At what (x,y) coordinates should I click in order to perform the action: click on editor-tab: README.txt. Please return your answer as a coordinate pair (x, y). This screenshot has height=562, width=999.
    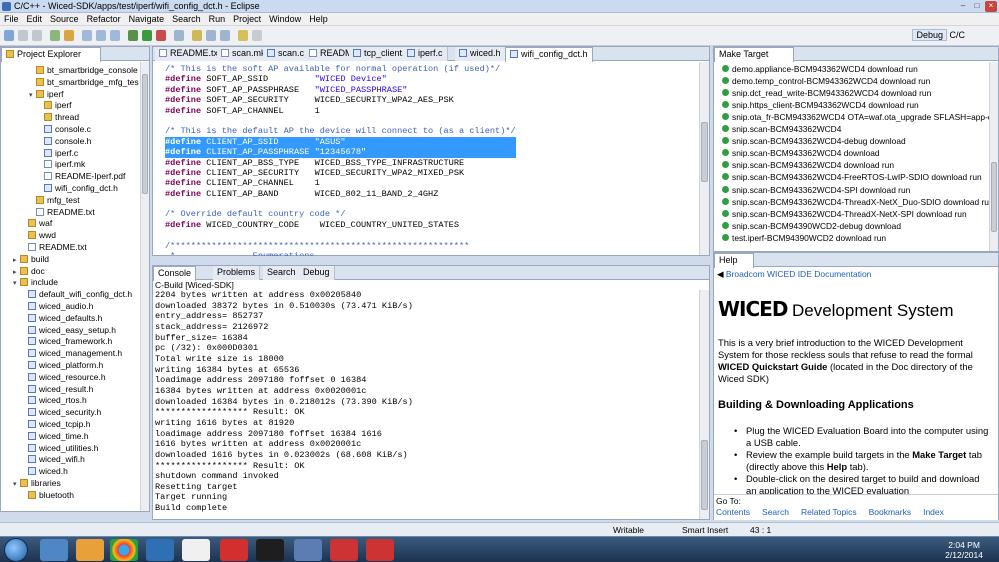
    Looking at the image, I should click on (190, 54).